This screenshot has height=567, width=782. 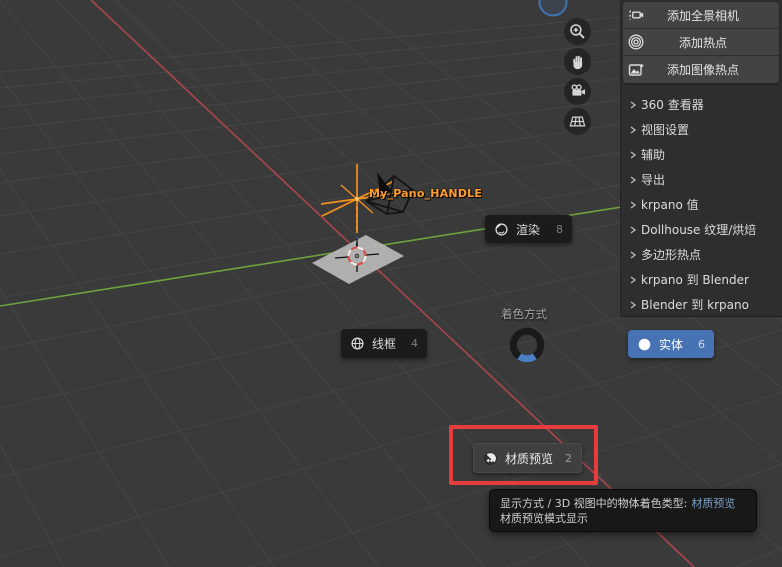 I want to click on pie-item-rendered: 渲染 8, so click(x=528, y=229).